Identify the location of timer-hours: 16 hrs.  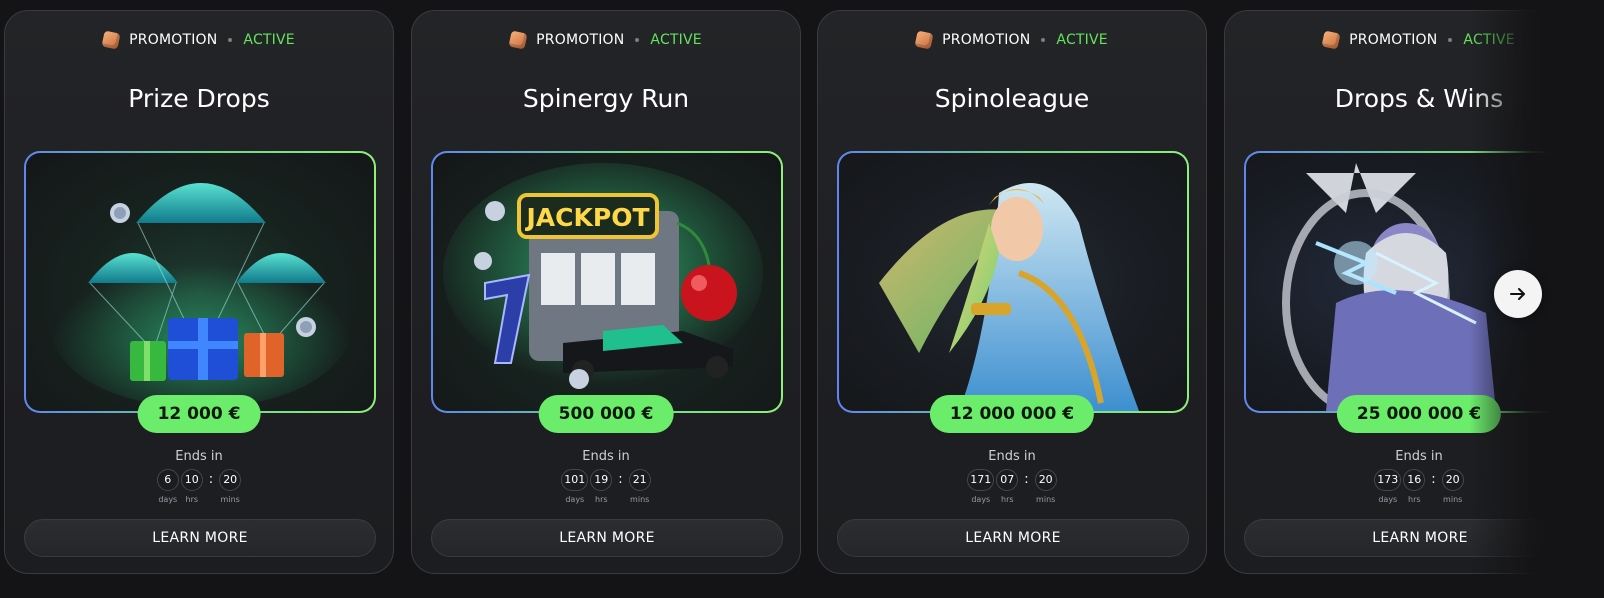
(1414, 486).